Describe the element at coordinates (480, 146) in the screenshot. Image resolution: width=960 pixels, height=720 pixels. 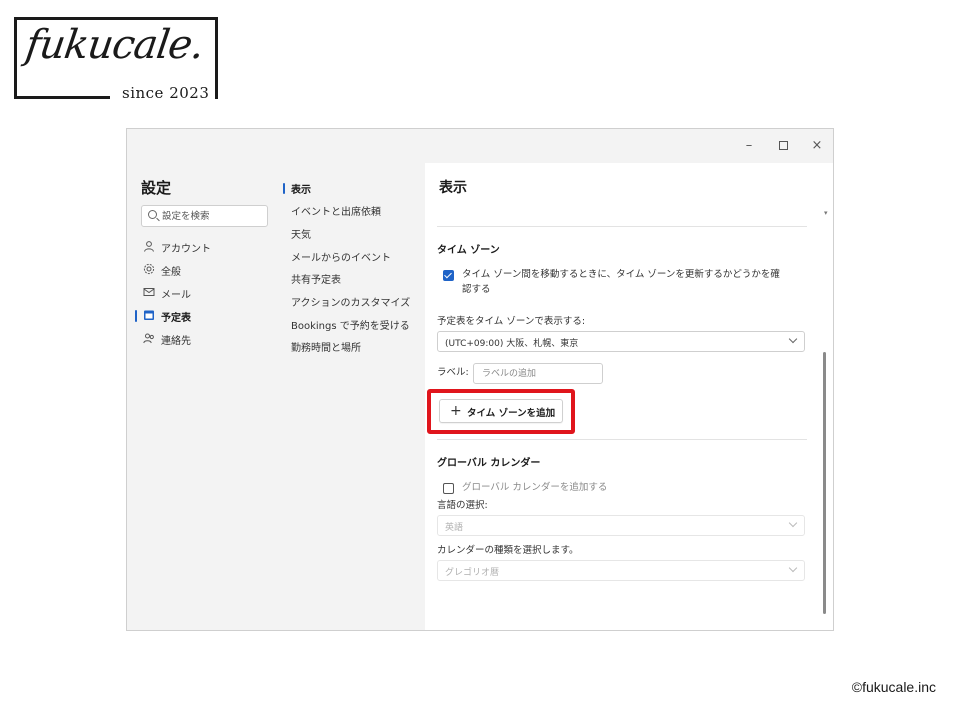
I see `title-bar: – ×` at that location.